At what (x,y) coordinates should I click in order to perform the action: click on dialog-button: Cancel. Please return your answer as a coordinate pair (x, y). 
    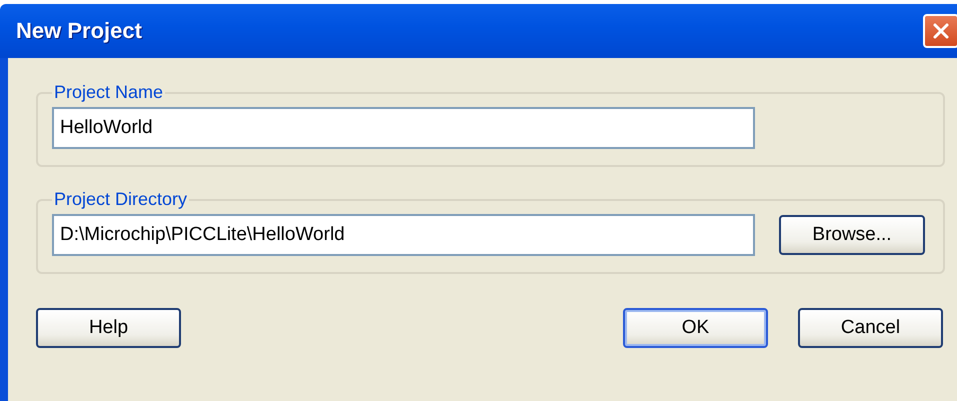
    Looking at the image, I should click on (870, 328).